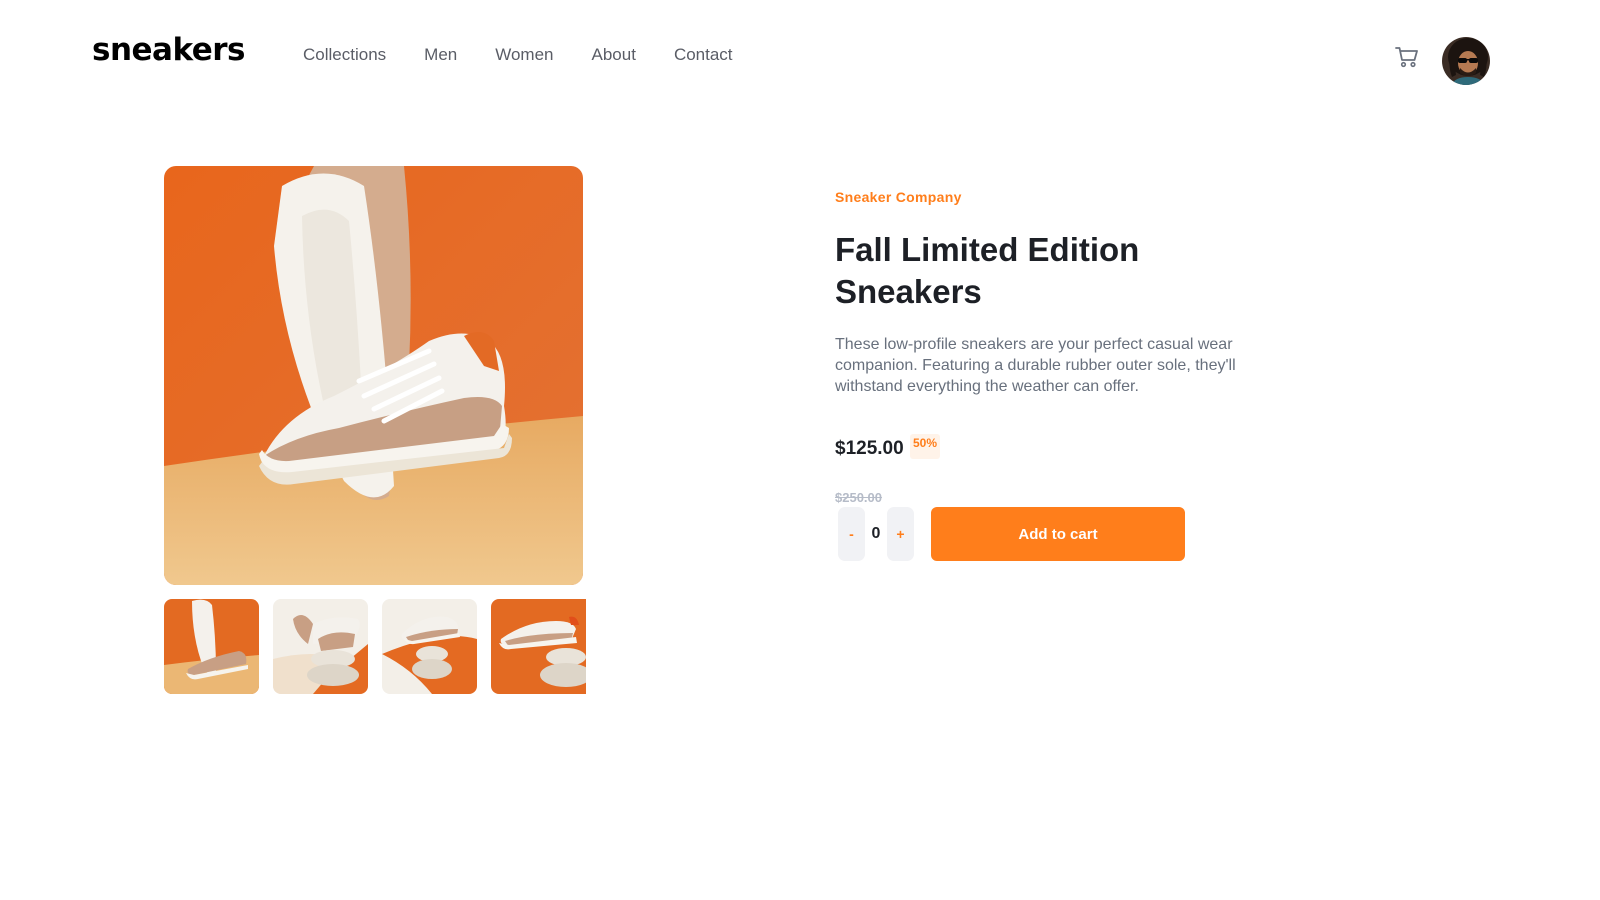 Image resolution: width=1600 pixels, height=900 pixels. I want to click on user-avatar, so click(1466, 61).